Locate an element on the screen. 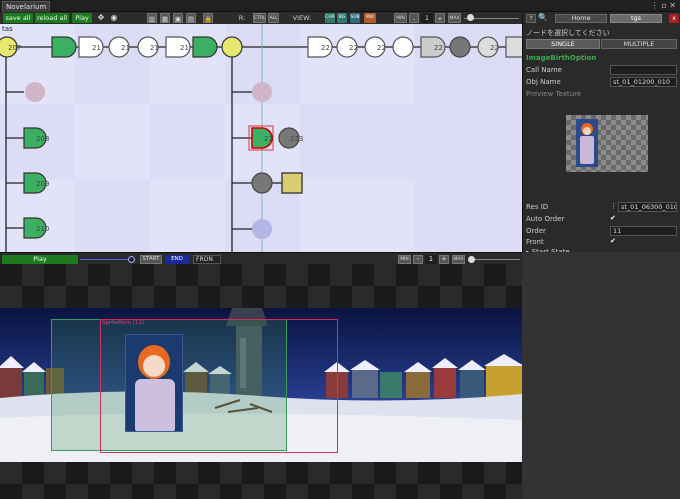 Image resolution: width=680 pixels, height=499 pixels. character-sprite is located at coordinates (154, 383).